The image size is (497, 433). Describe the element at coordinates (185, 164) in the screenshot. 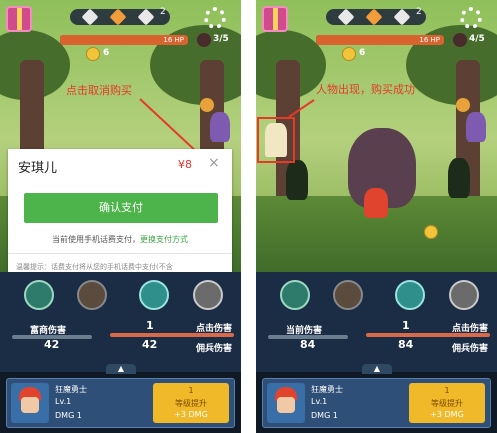

I see `dialog-price: ¥8` at that location.